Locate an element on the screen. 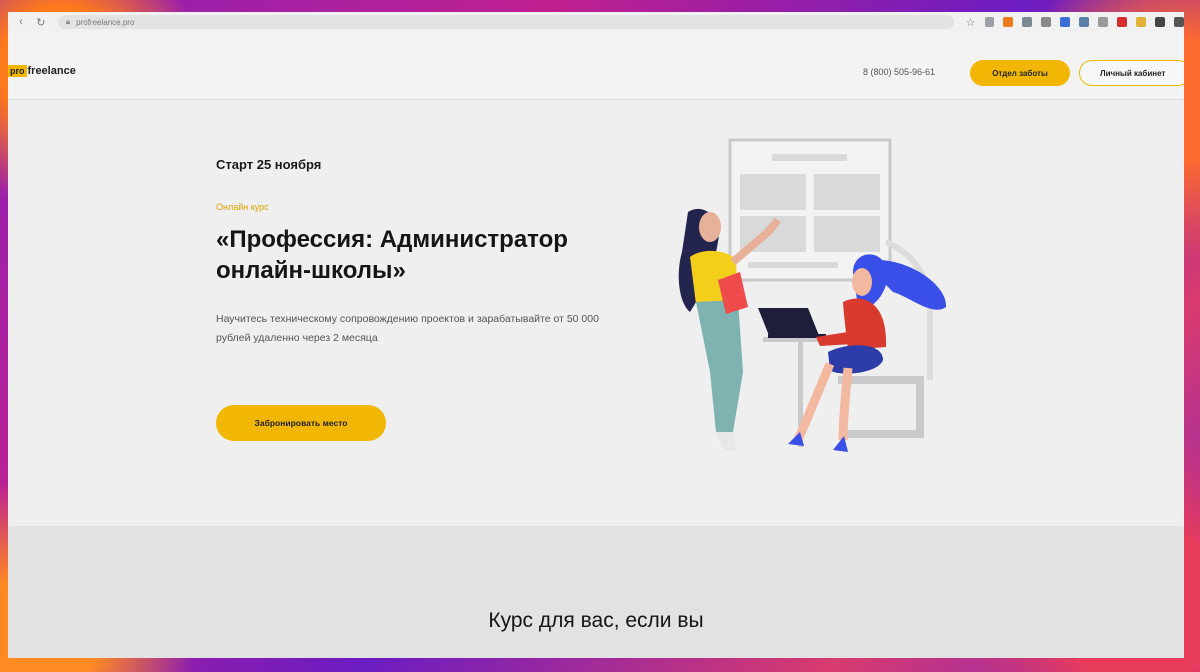 This screenshot has width=1200, height=672. personal-cabinet-button: Личный кабинет is located at coordinates (1131, 73).